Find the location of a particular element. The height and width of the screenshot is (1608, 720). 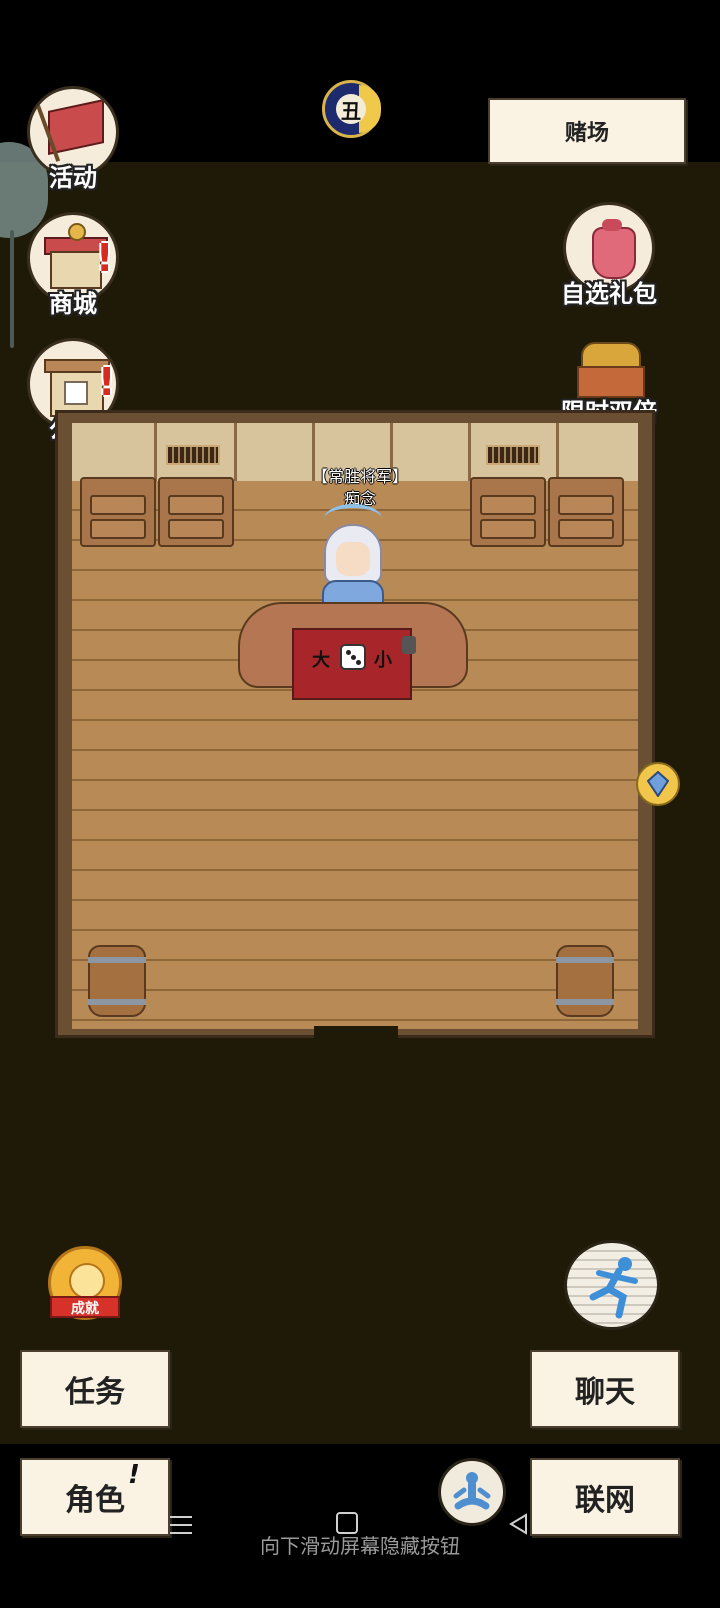

time-badge-label: 丑 is located at coordinates (351, 109).